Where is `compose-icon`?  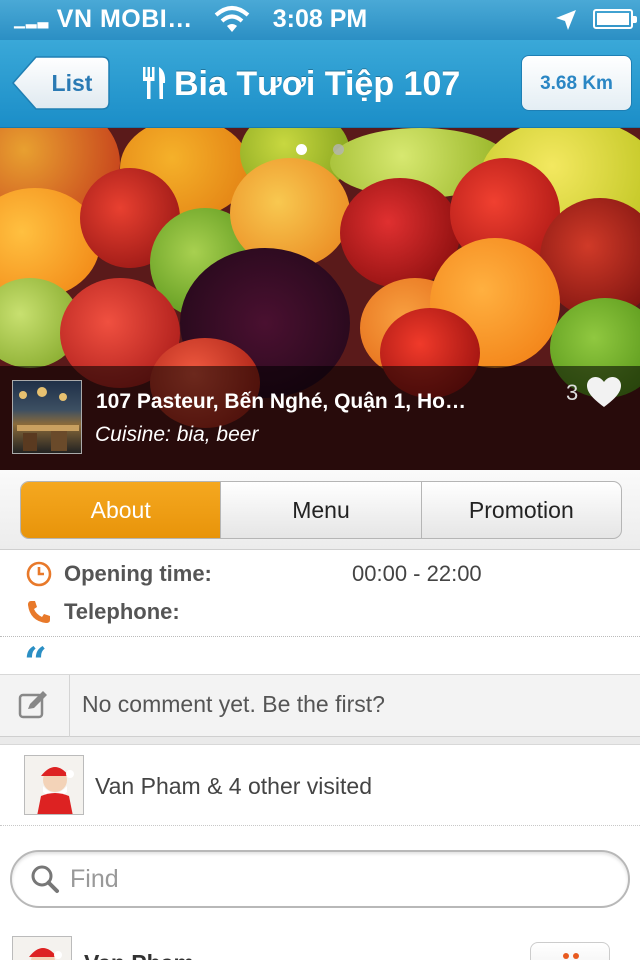 compose-icon is located at coordinates (32, 705).